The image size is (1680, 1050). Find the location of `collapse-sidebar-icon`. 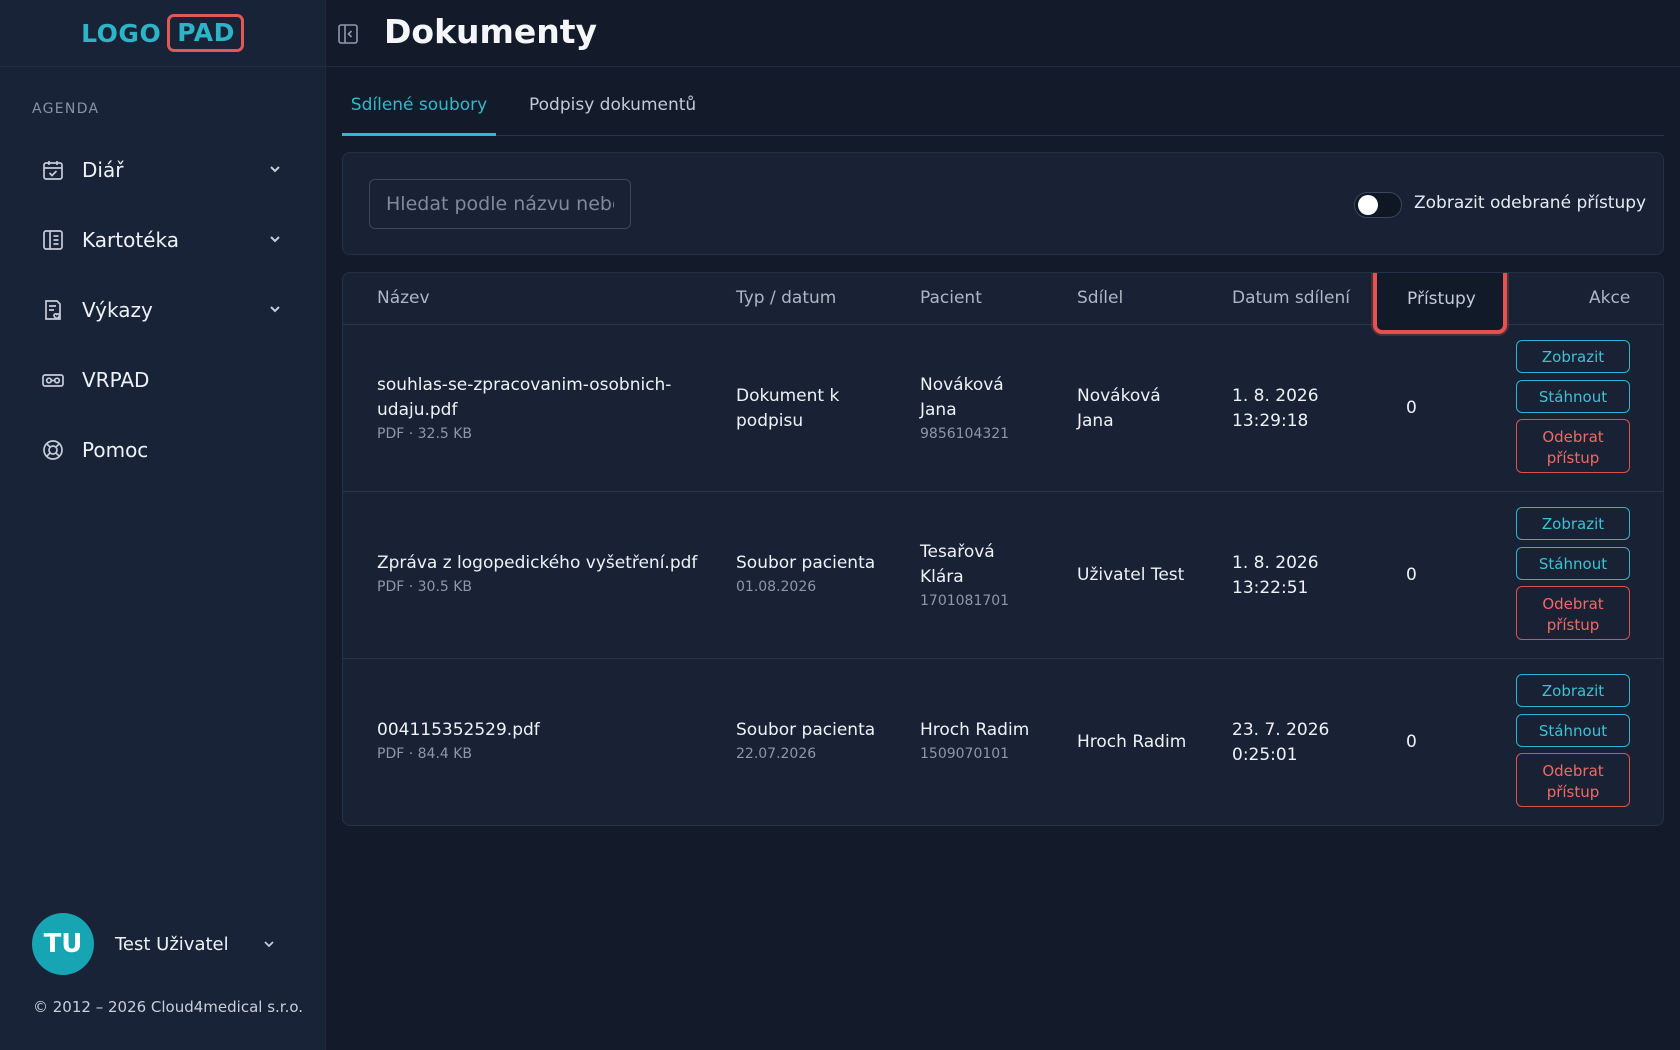

collapse-sidebar-icon is located at coordinates (348, 34).